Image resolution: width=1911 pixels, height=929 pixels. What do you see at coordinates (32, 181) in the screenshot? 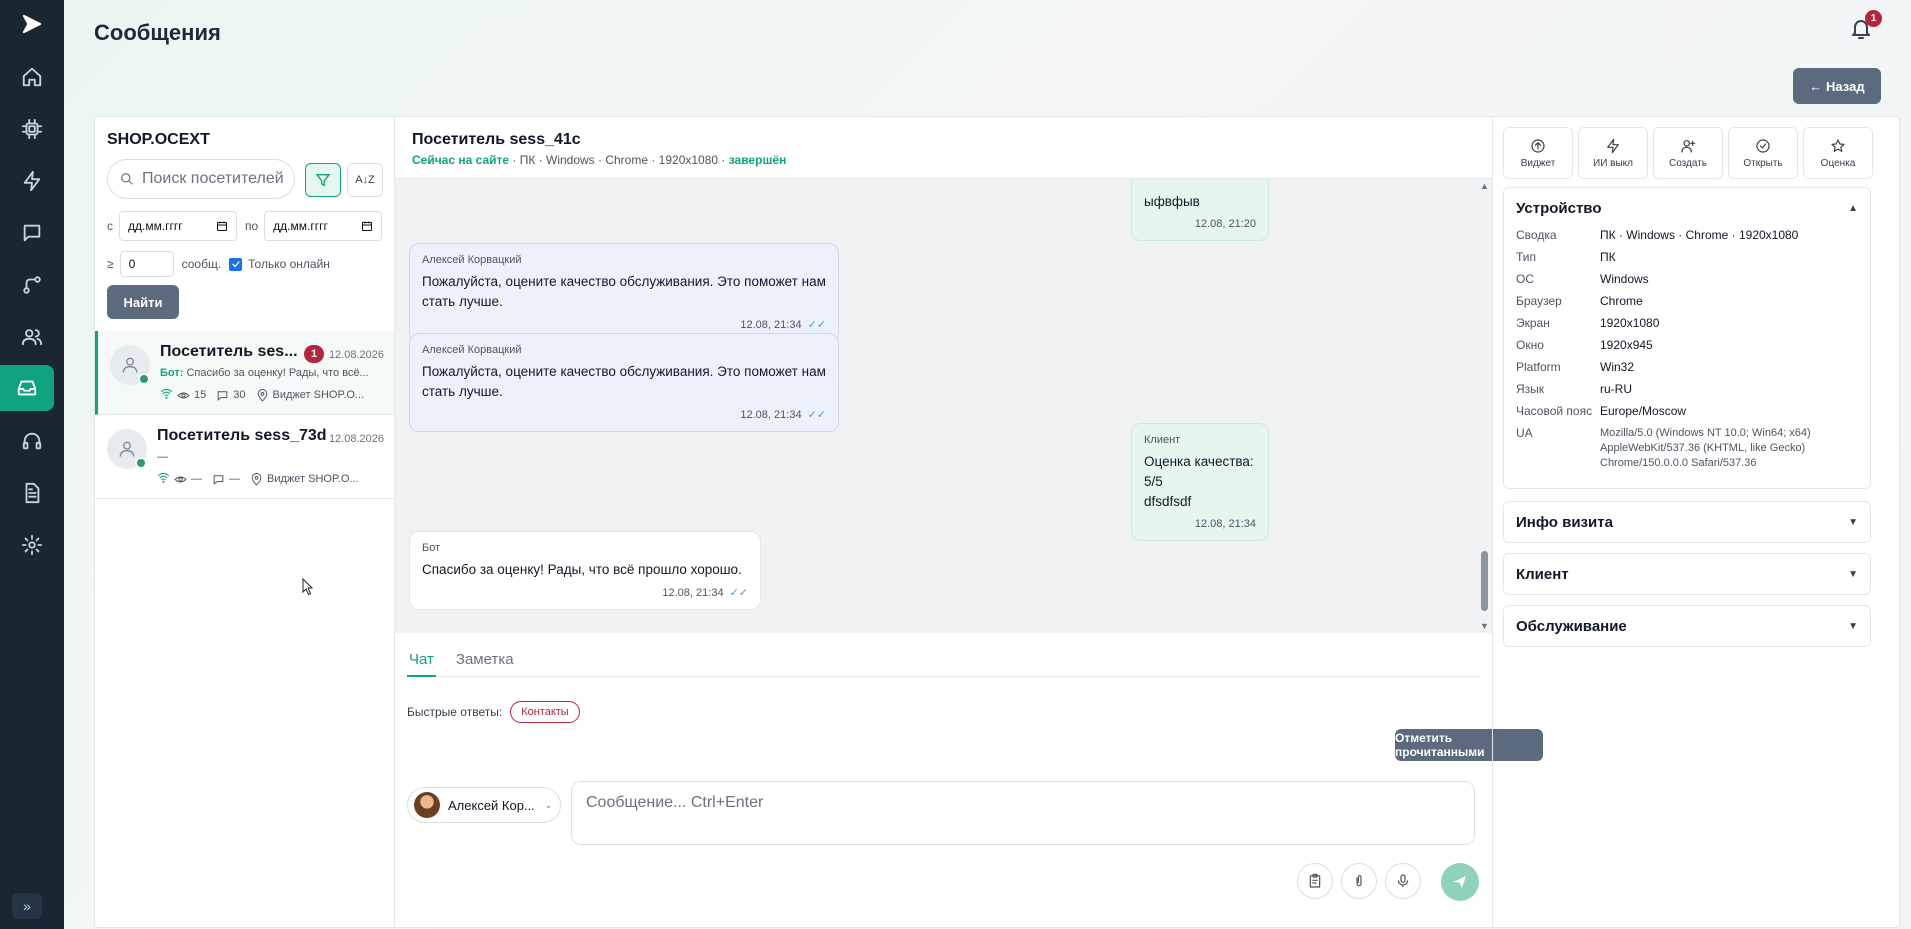
I see `bolt-icon` at bounding box center [32, 181].